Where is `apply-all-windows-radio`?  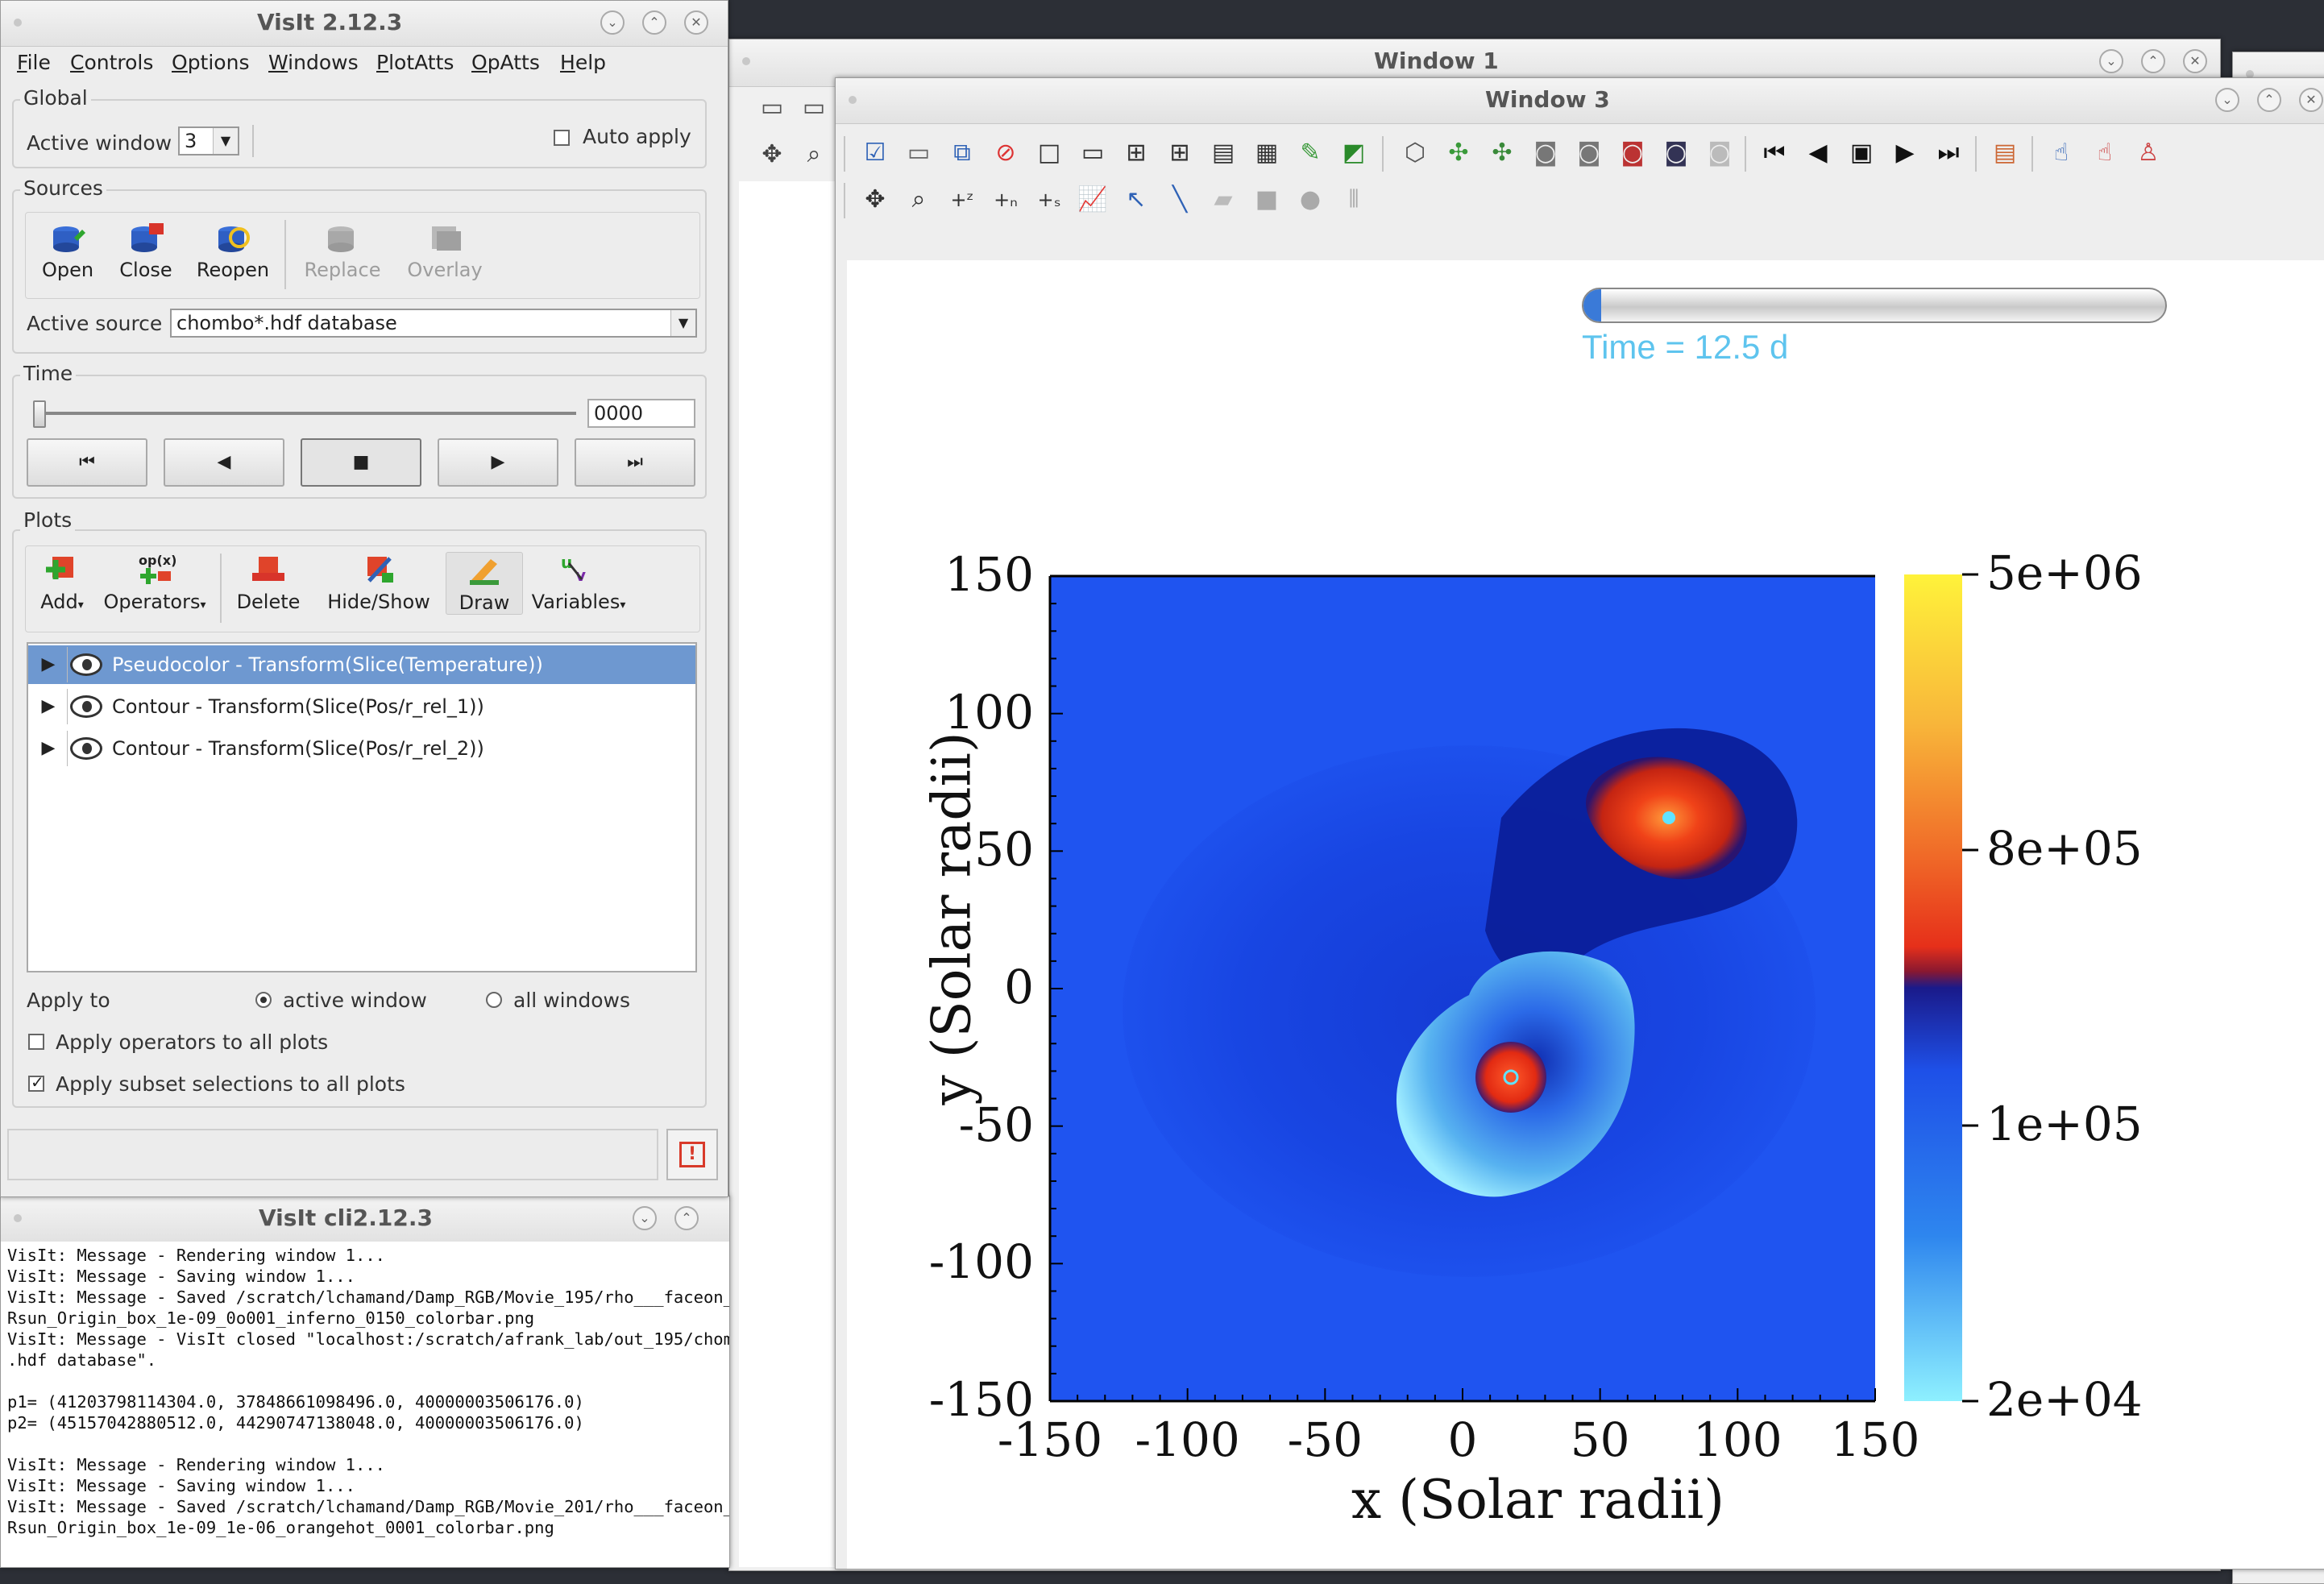
apply-all-windows-radio is located at coordinates (494, 1000).